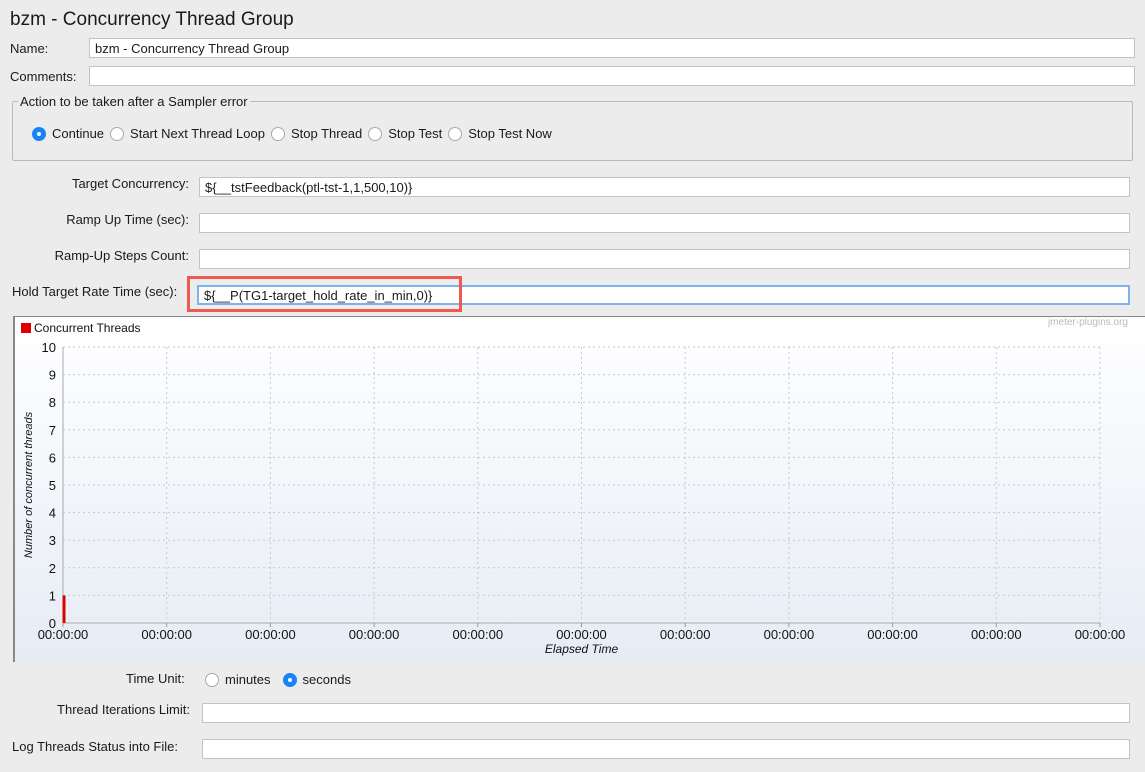 The width and height of the screenshot is (1145, 772). Describe the element at coordinates (197, 133) in the screenshot. I see `radio-label: Start Next Thread Loop` at that location.